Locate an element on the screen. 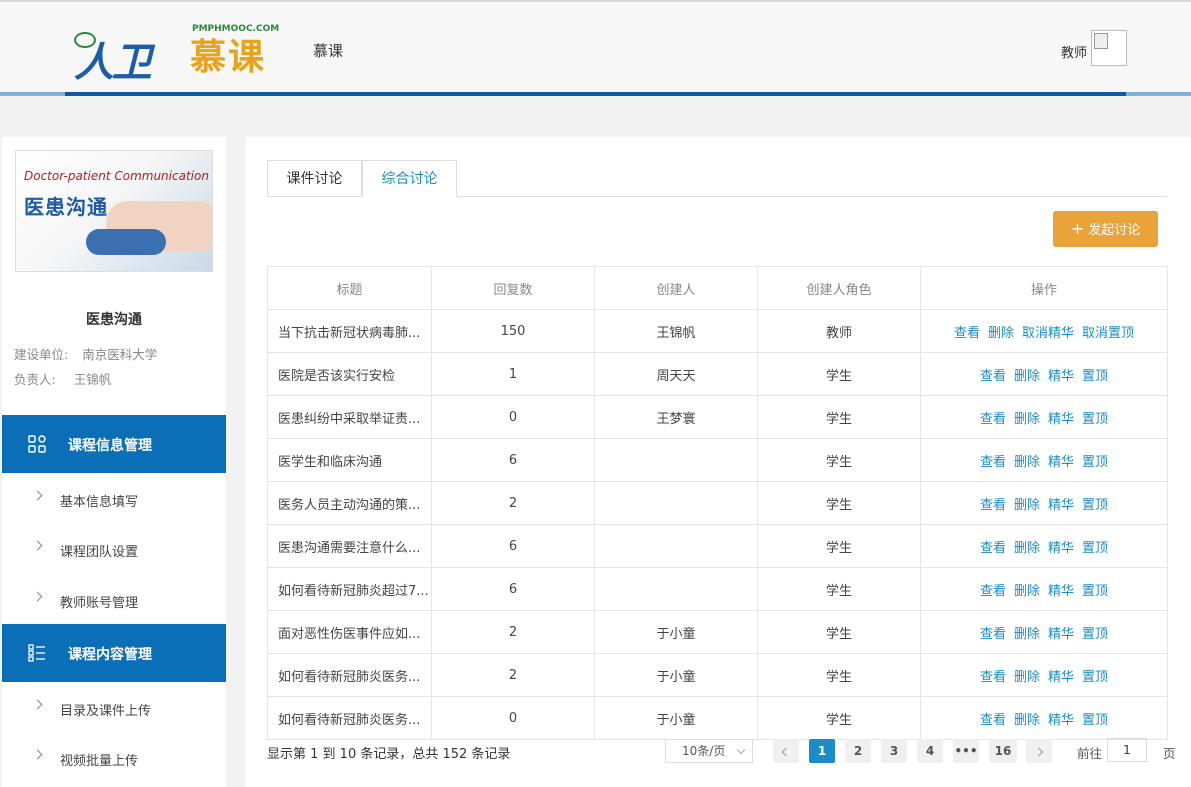 This screenshot has height=787, width=1191. sidebar-item-basic-info: 基本信息填写 is located at coordinates (114, 500).